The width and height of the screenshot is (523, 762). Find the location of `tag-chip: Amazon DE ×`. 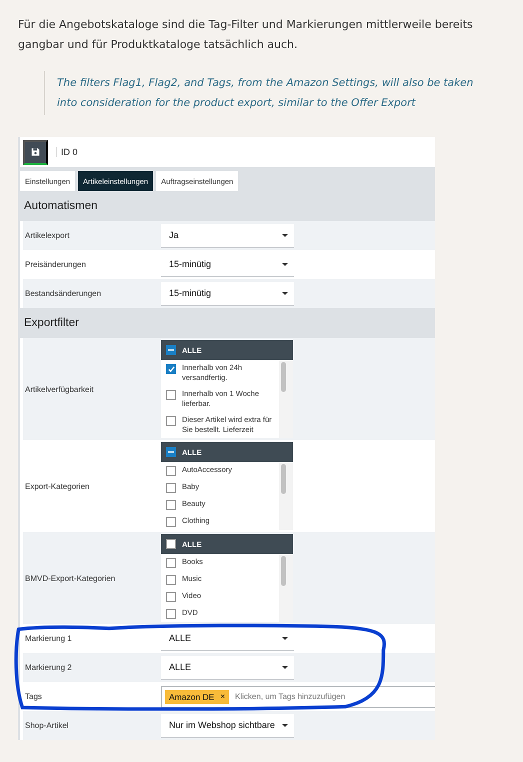

tag-chip: Amazon DE × is located at coordinates (197, 697).